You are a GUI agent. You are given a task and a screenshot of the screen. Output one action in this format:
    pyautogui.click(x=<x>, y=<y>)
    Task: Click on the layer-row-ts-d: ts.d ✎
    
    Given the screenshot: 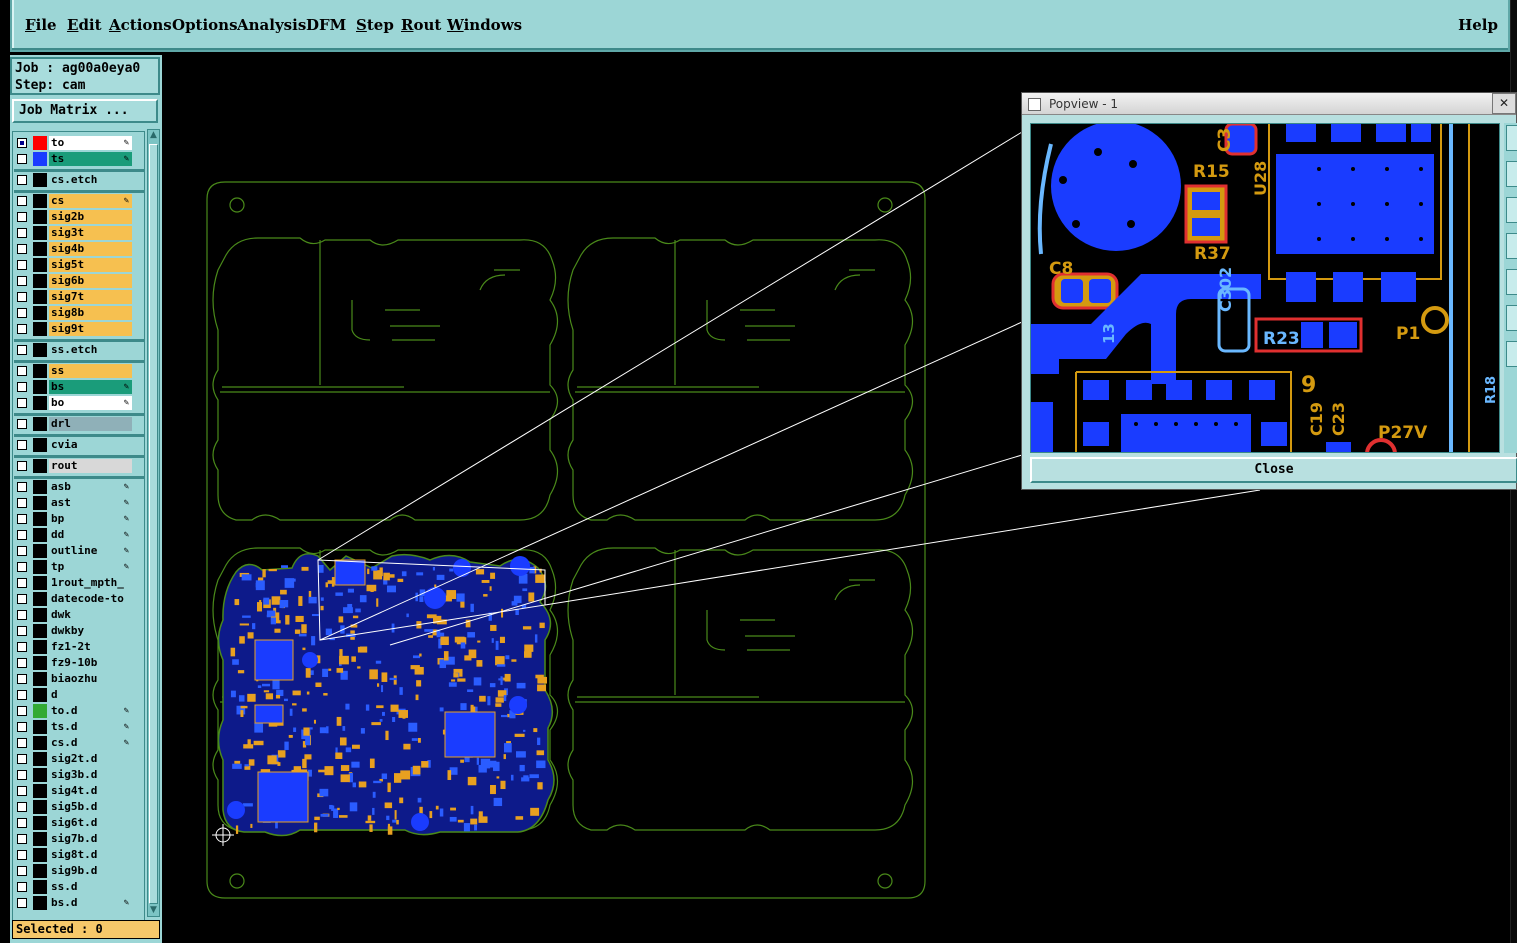 What is the action you would take?
    pyautogui.click(x=73, y=727)
    